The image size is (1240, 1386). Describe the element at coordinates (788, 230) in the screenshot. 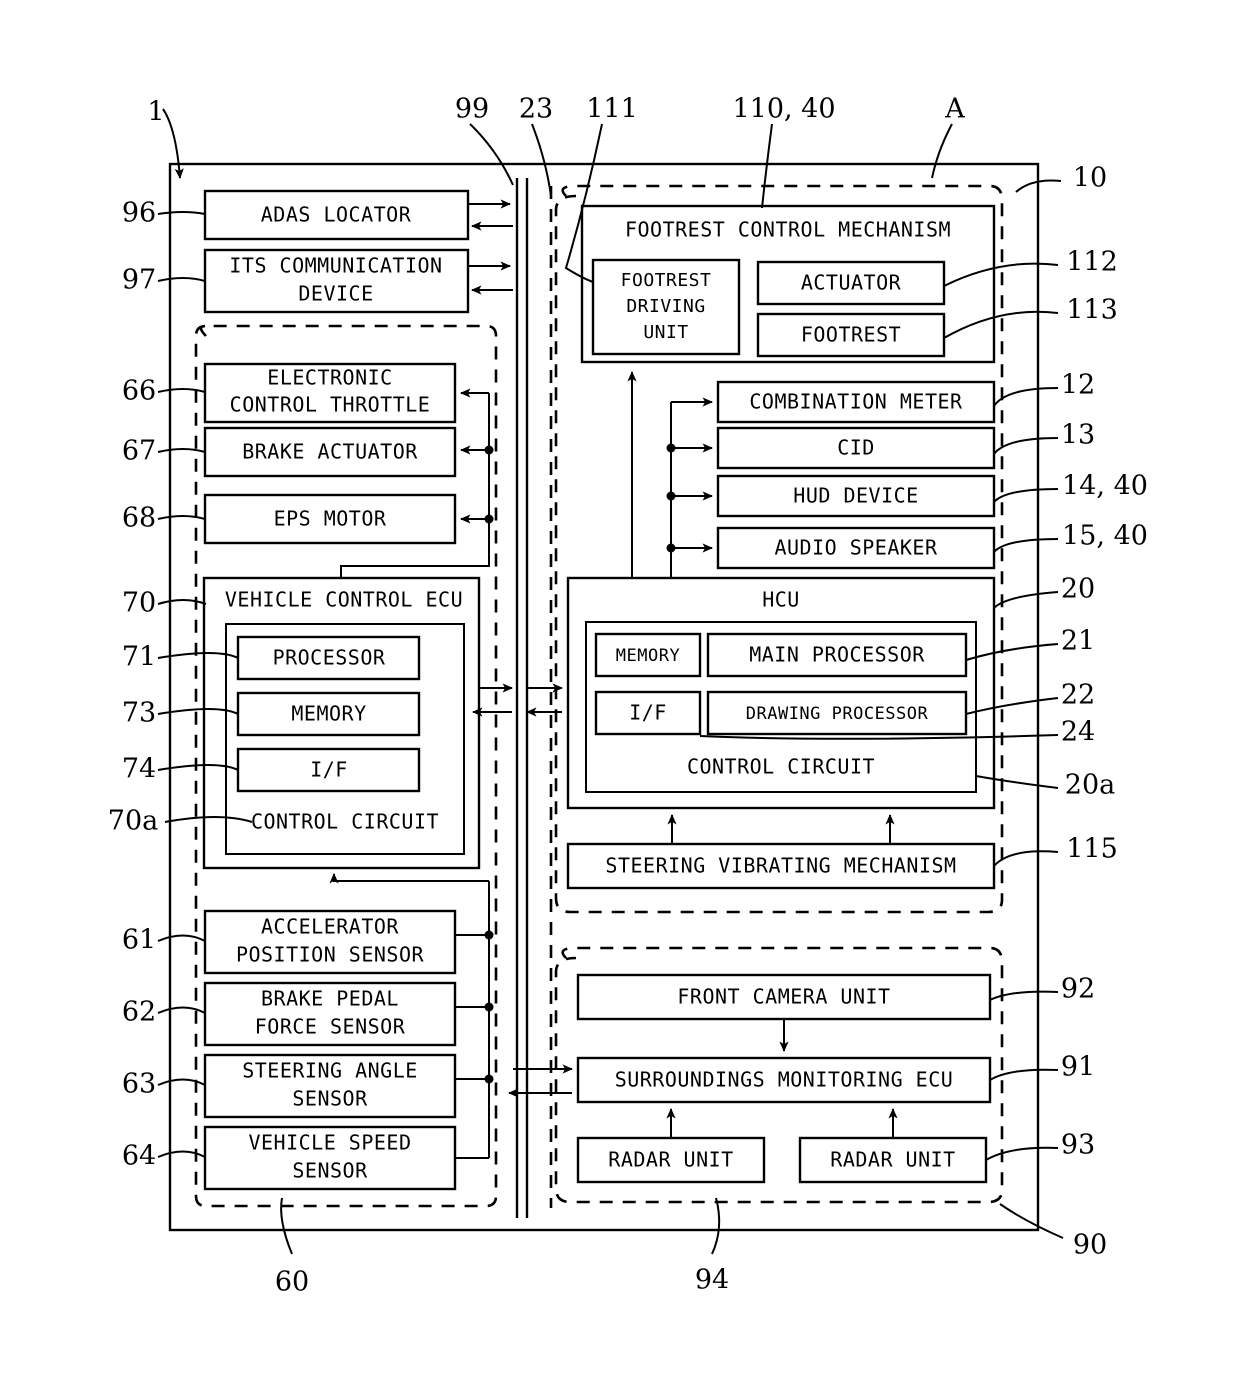

I see `footrest-control-mechanism-label: FOOTREST CONTROL MECHANISM` at that location.